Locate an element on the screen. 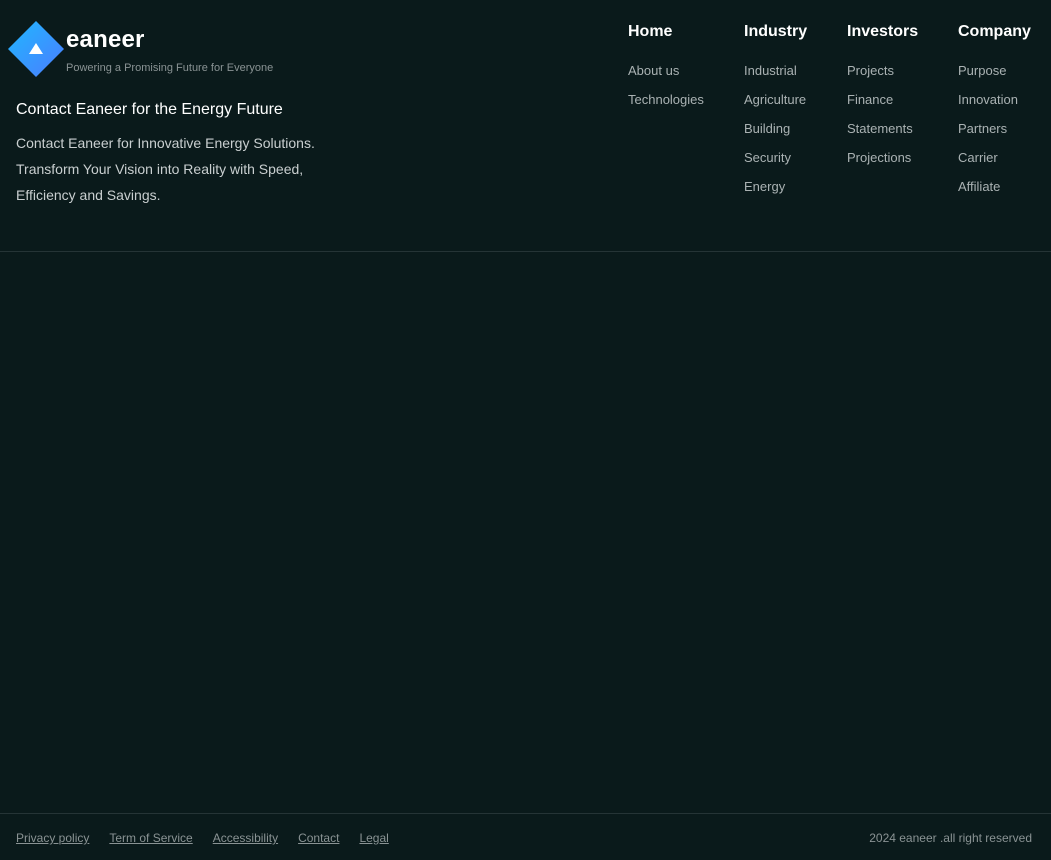 Image resolution: width=1051 pixels, height=860 pixels. nav-item: Industrial is located at coordinates (775, 75).